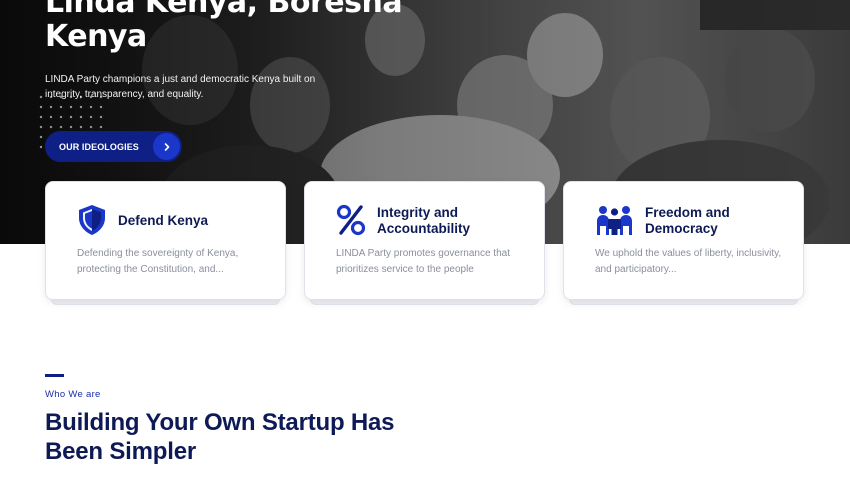  What do you see at coordinates (613, 220) in the screenshot?
I see `people-icon` at bounding box center [613, 220].